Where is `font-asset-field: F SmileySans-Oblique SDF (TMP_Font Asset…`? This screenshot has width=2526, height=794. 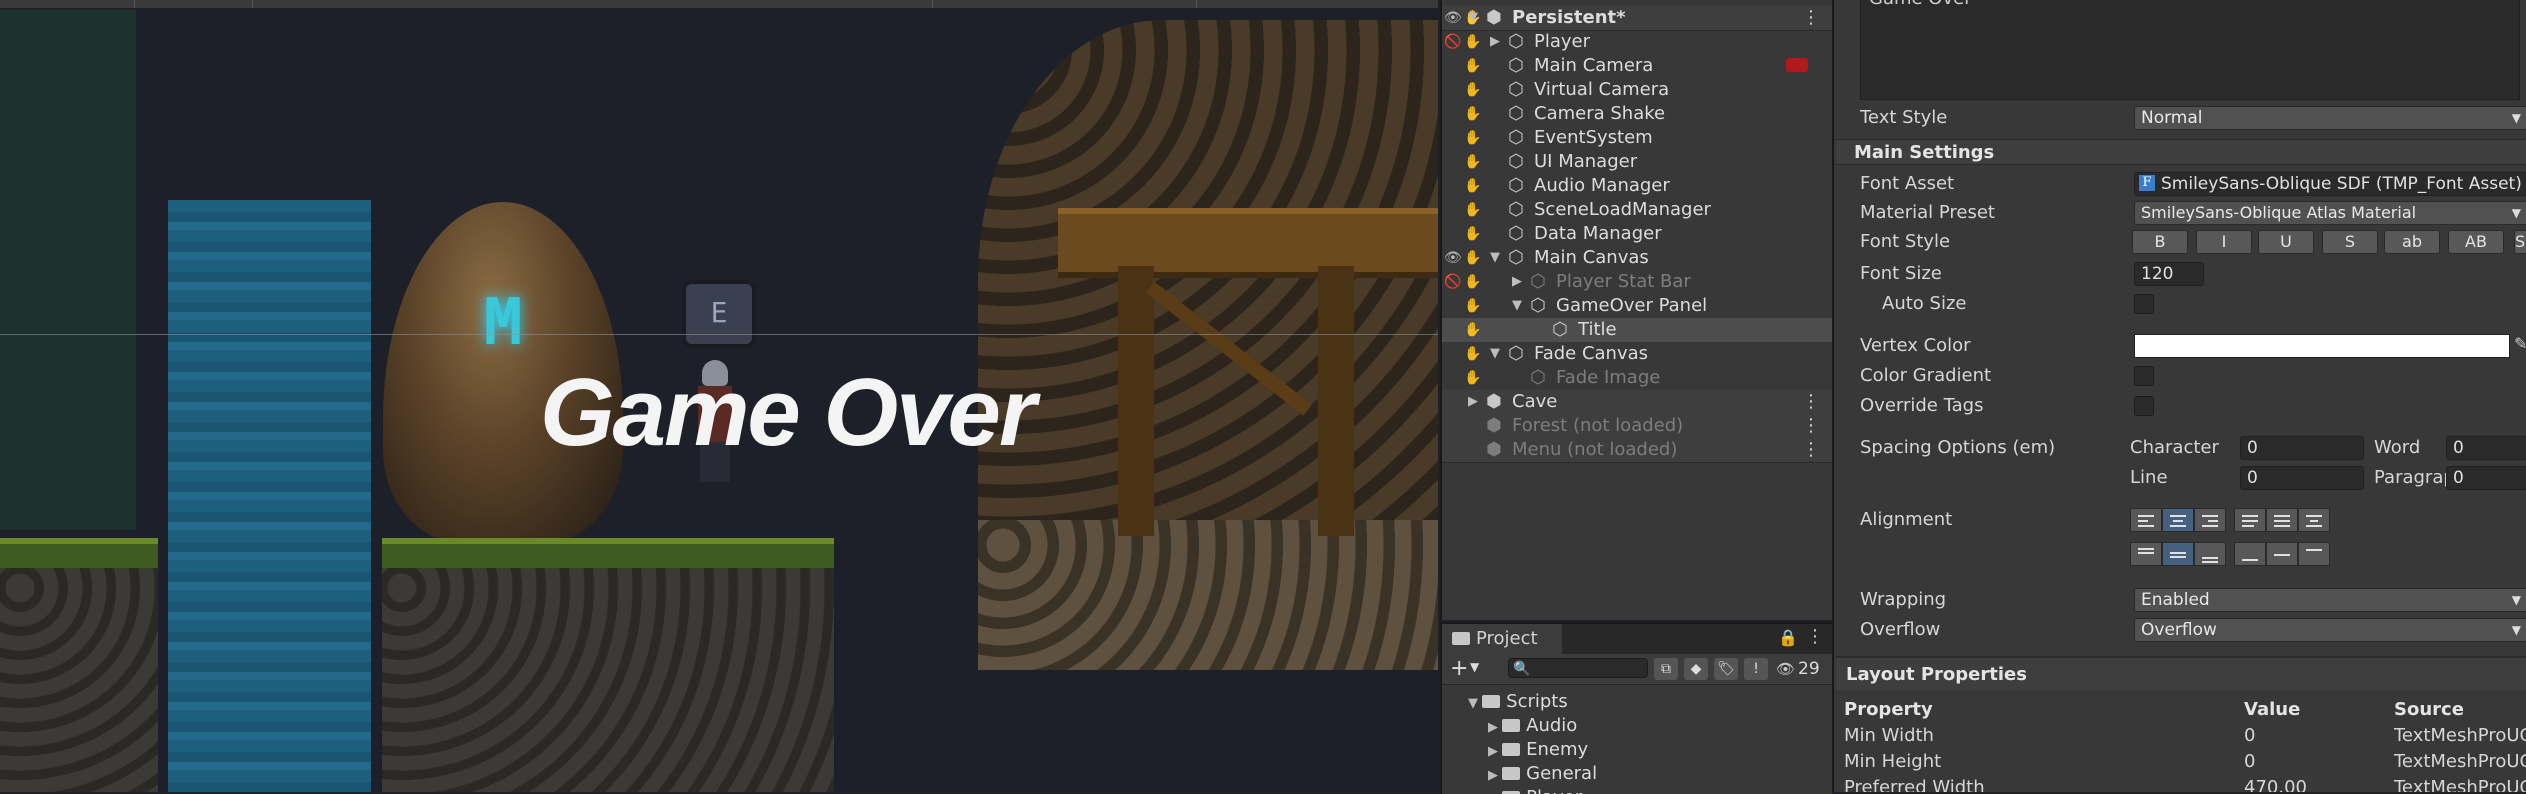 font-asset-field: F SmileySans-Oblique SDF (TMP_Font Asset… is located at coordinates (2330, 184).